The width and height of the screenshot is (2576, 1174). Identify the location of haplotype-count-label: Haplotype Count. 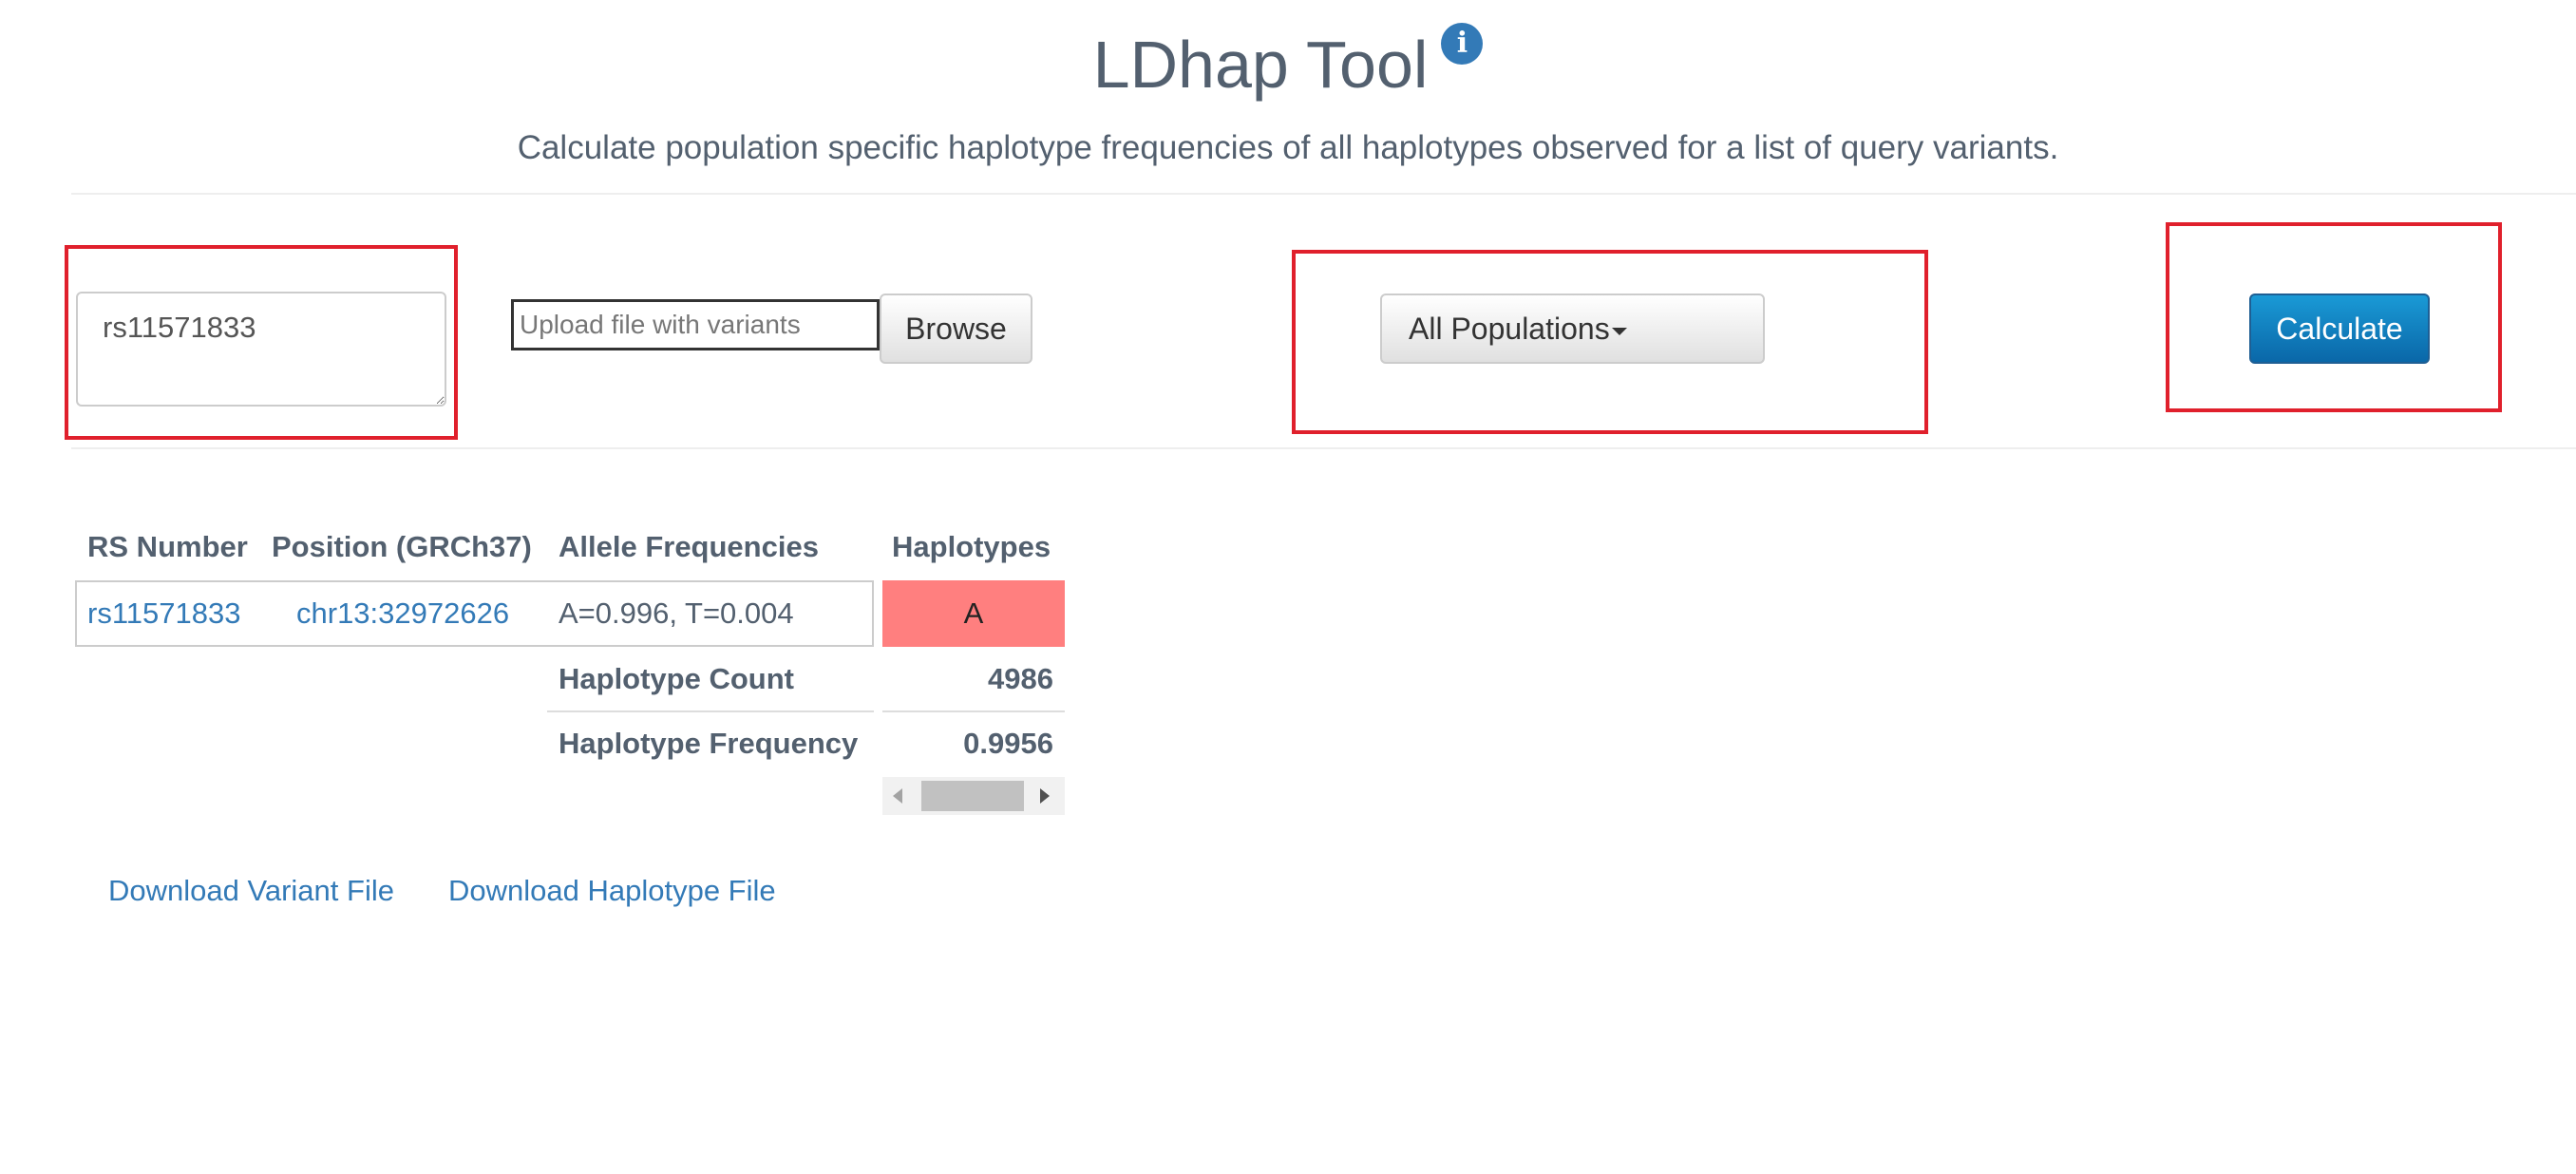
(676, 678).